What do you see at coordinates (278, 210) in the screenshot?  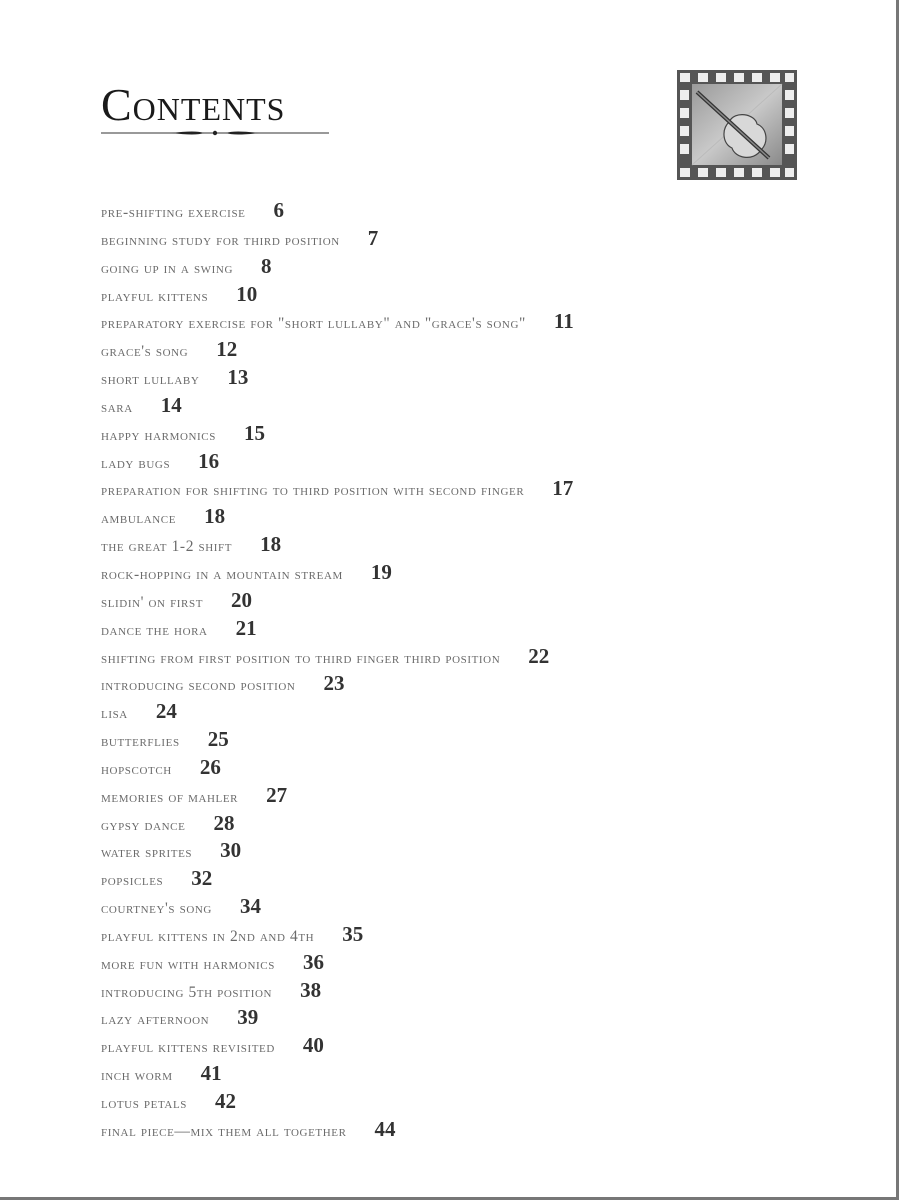 I see `toc-entry-page-number: 6` at bounding box center [278, 210].